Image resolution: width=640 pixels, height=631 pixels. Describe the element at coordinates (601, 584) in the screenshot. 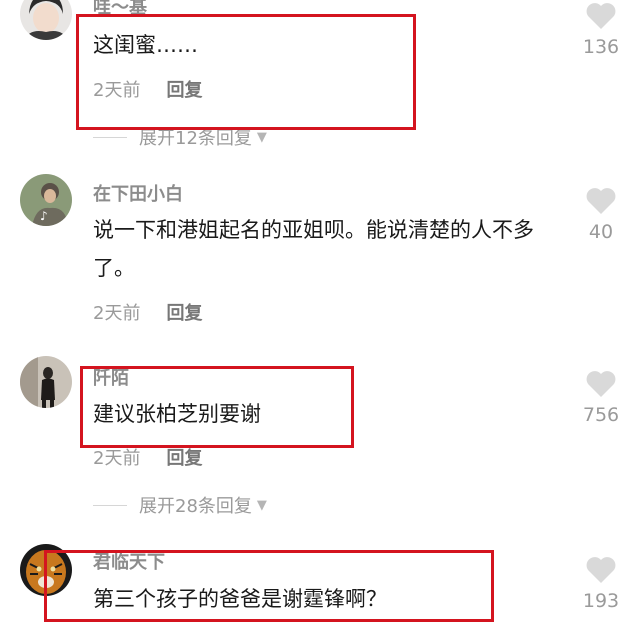

I see `like-button: 193` at that location.